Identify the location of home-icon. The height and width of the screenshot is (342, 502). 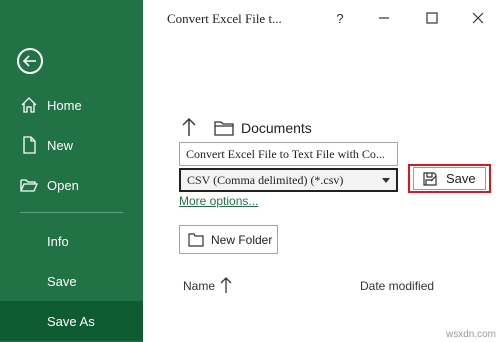
(29, 105).